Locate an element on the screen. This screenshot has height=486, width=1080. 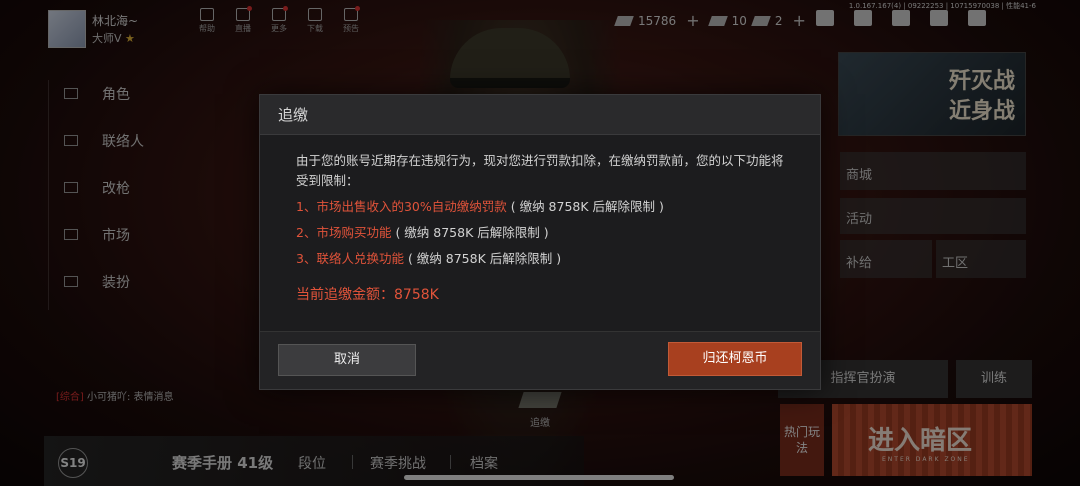
cancel-button: 取消 is located at coordinates (347, 360).